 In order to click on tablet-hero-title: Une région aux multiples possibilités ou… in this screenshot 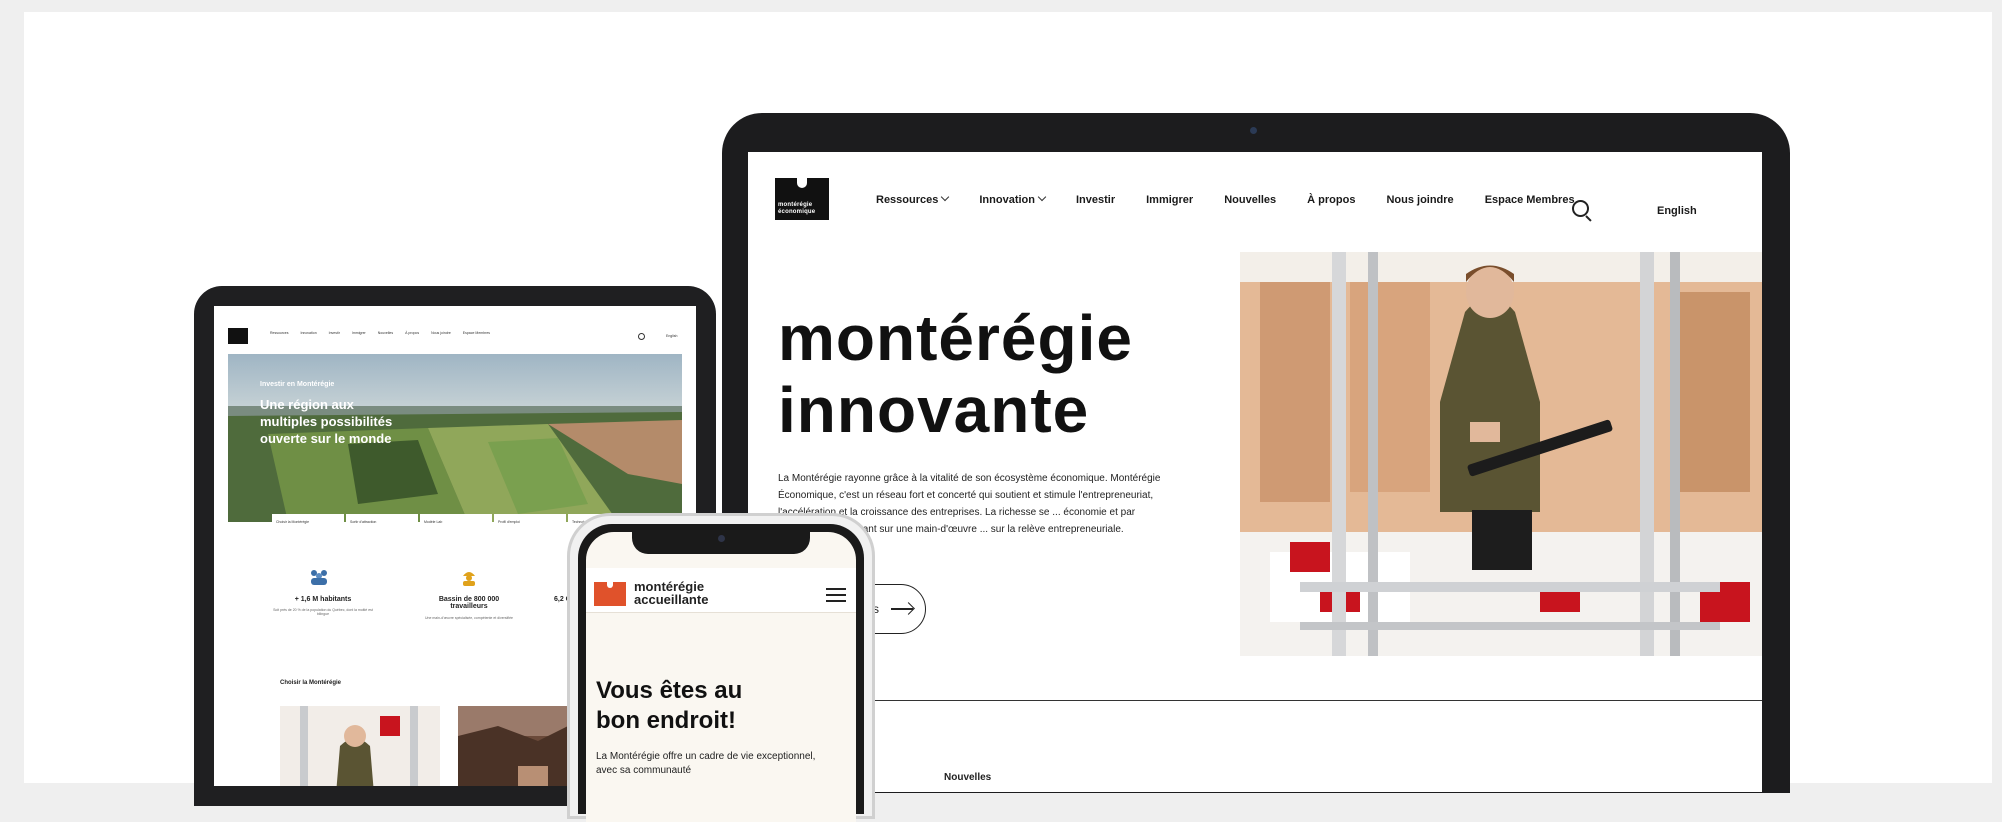, I will do `click(326, 421)`.